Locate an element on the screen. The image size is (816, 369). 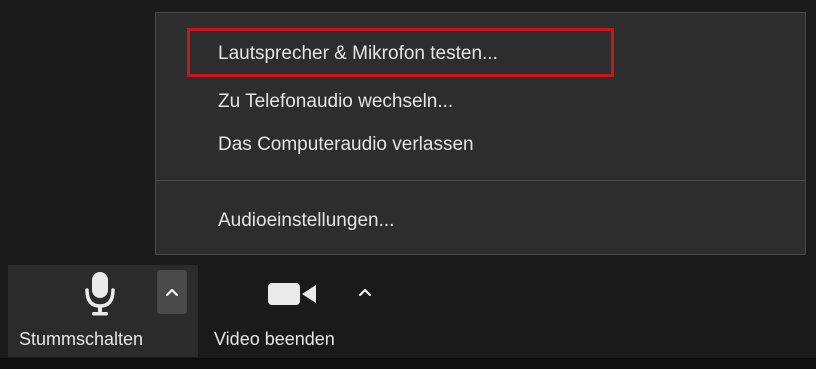
menu-separator is located at coordinates (480, 180).